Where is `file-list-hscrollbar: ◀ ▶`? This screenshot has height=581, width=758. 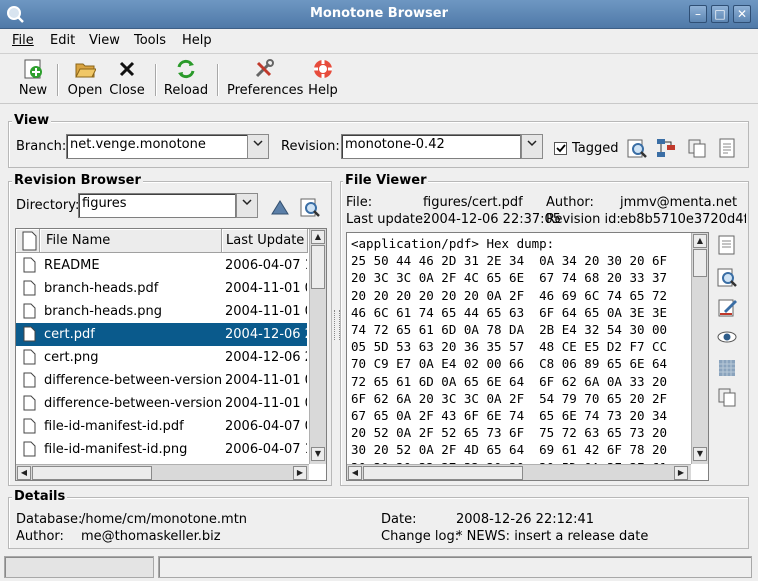
file-list-hscrollbar: ◀ ▶ is located at coordinates (162, 472).